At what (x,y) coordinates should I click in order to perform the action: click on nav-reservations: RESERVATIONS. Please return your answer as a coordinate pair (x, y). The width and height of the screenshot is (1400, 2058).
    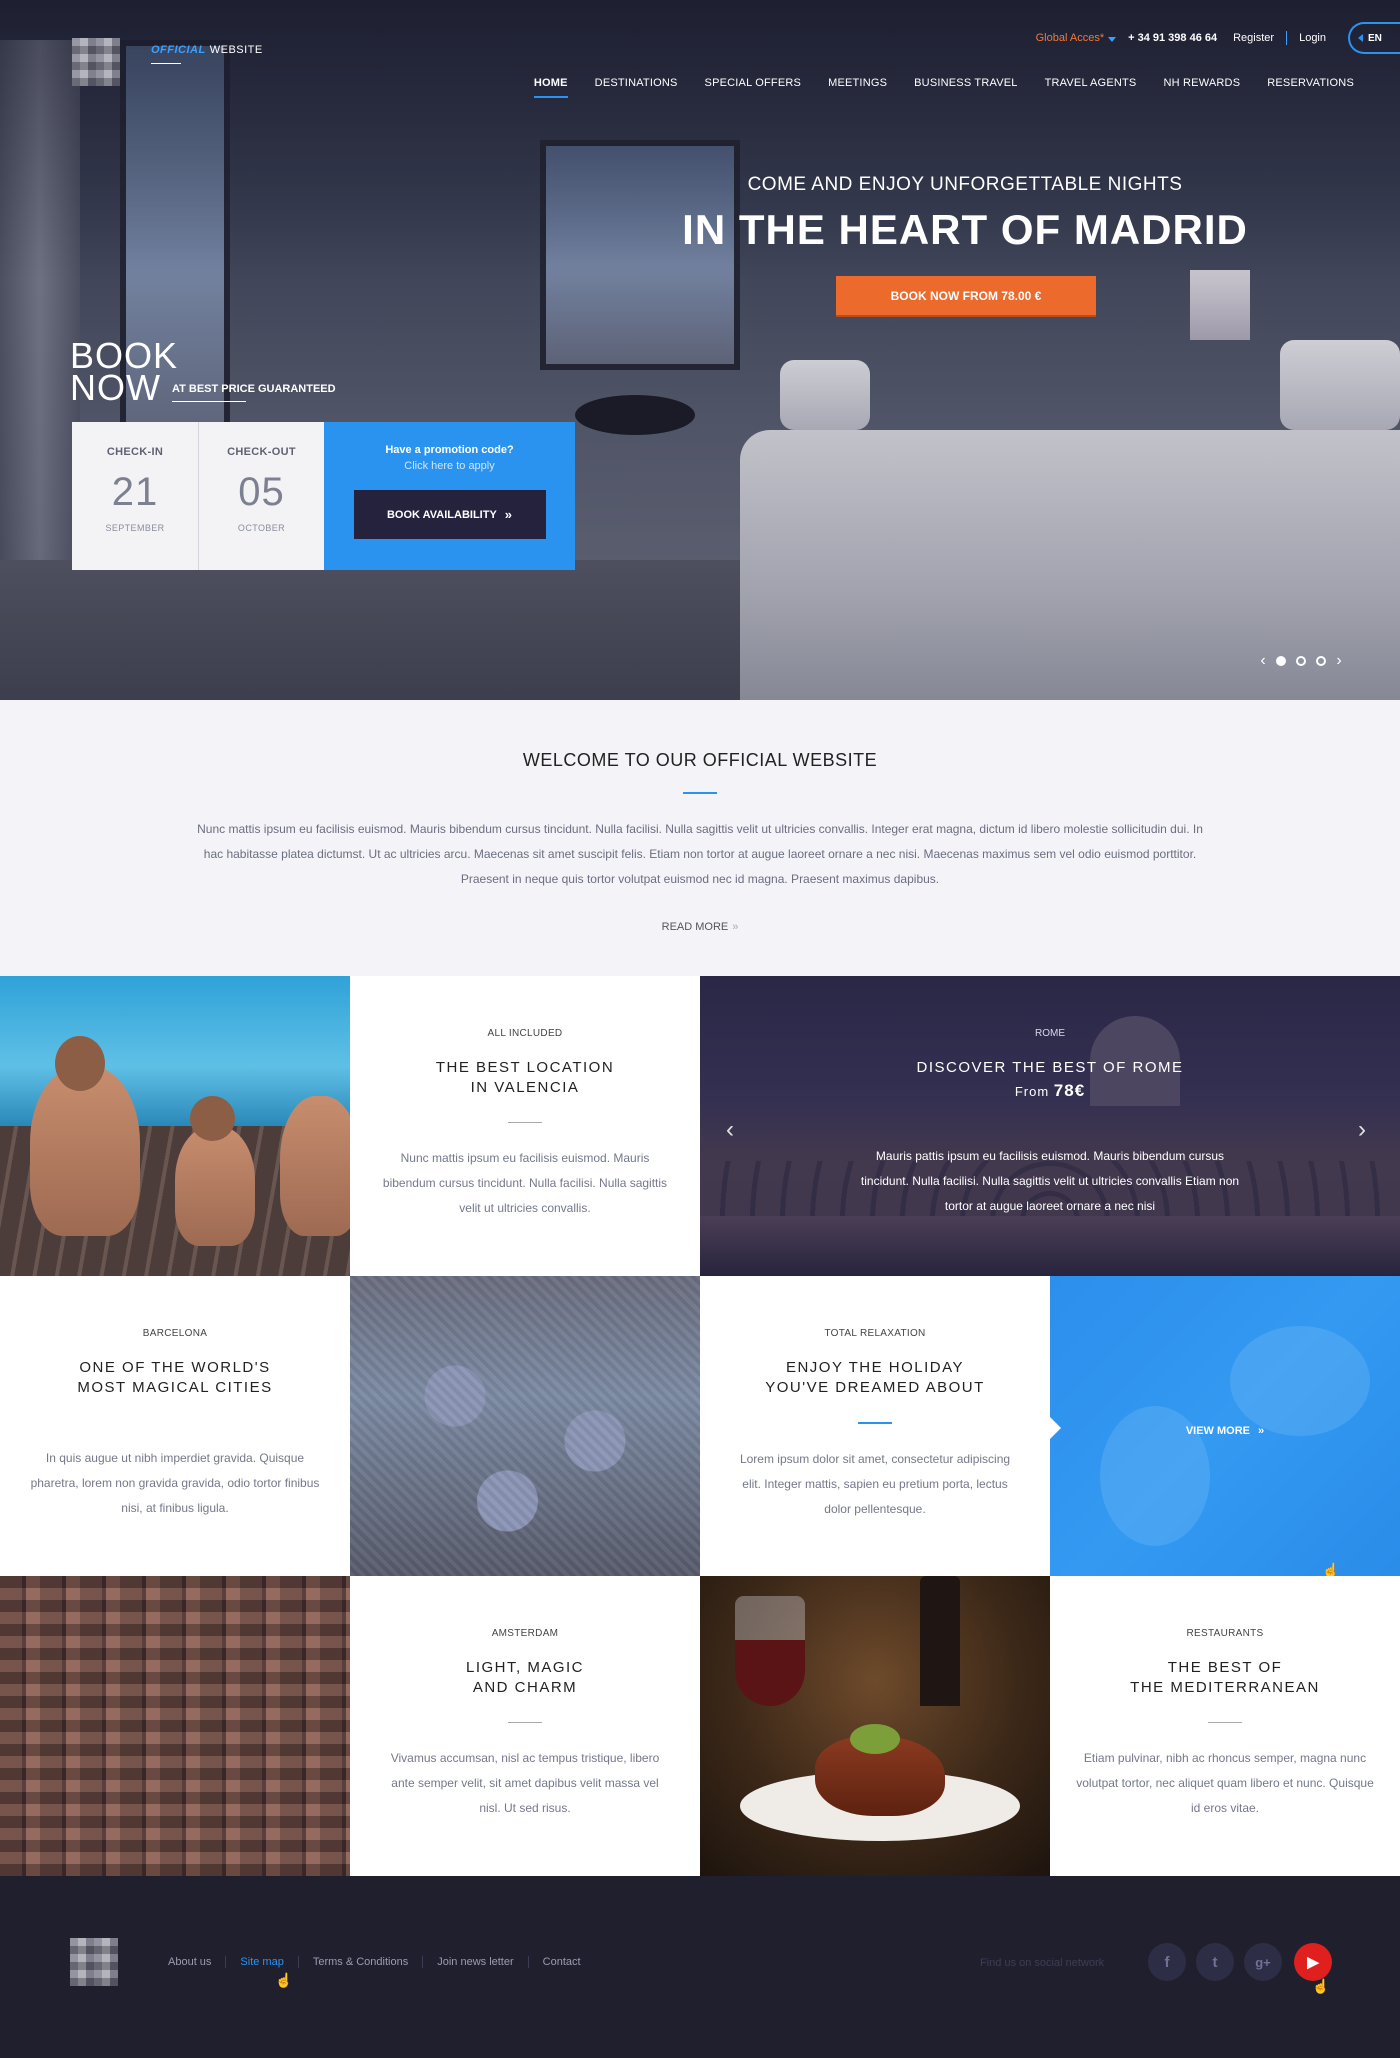
    Looking at the image, I should click on (1310, 83).